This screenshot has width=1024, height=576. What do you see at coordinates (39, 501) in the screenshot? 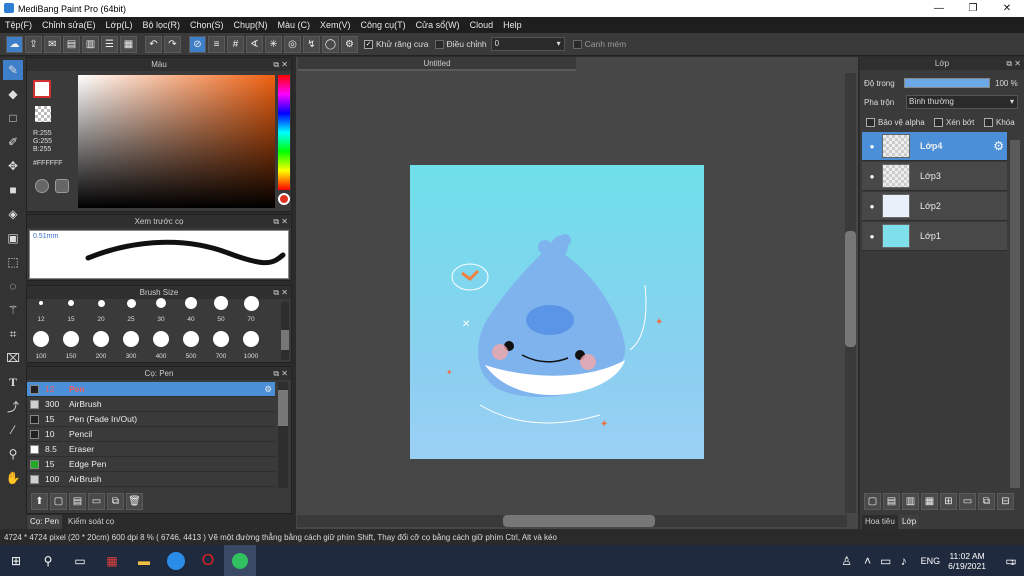
I see `add-brush-icon: ⬆` at bounding box center [39, 501].